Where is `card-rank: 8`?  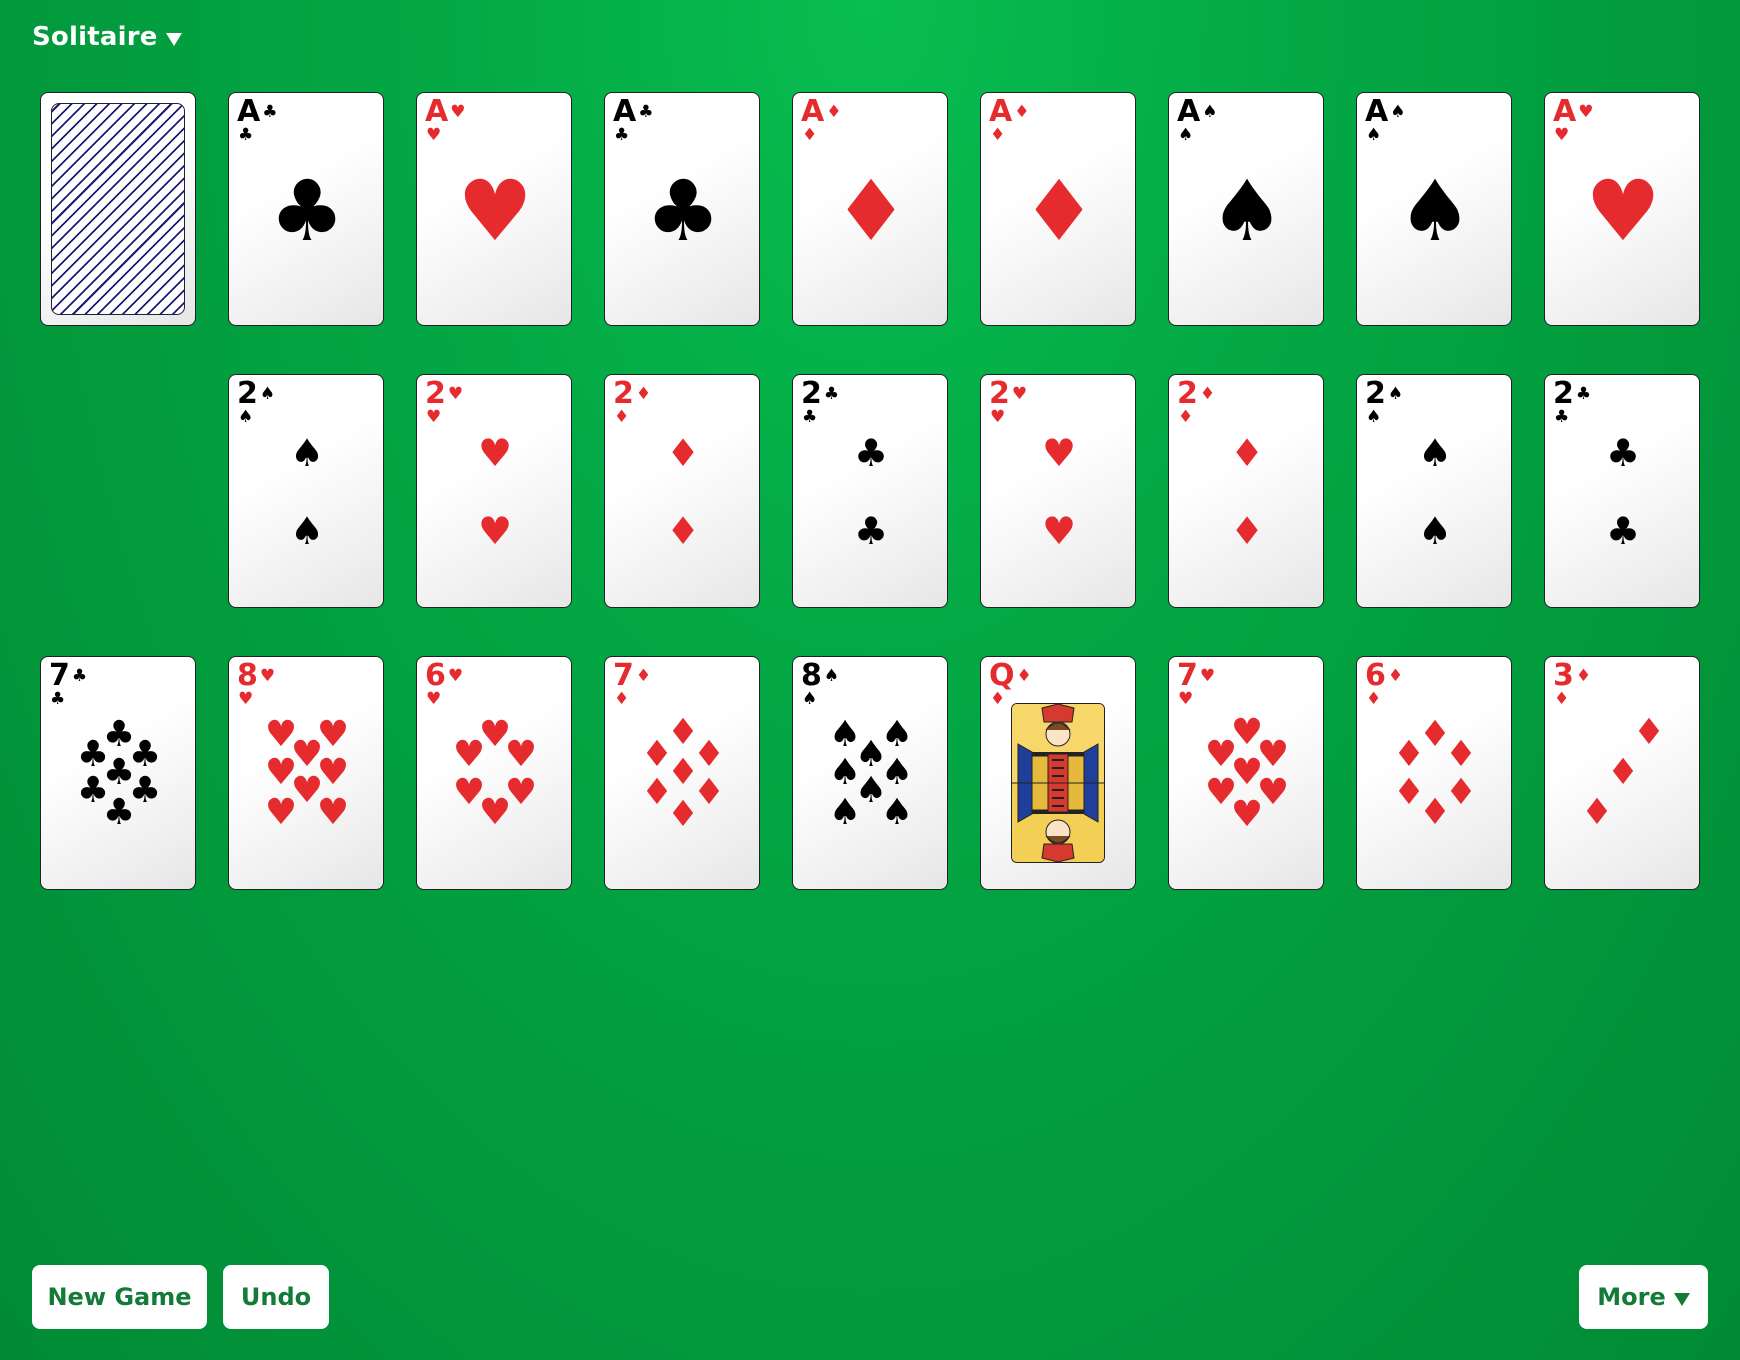 card-rank: 8 is located at coordinates (811, 675).